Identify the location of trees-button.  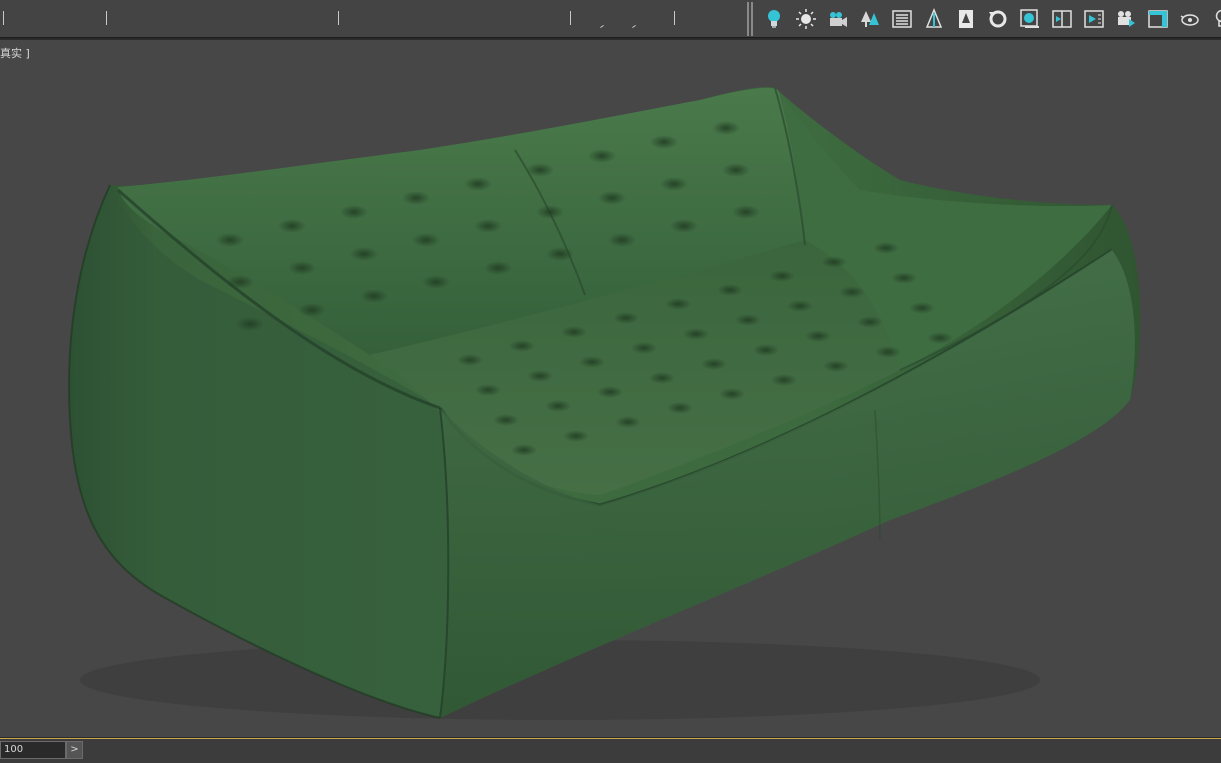
(870, 19).